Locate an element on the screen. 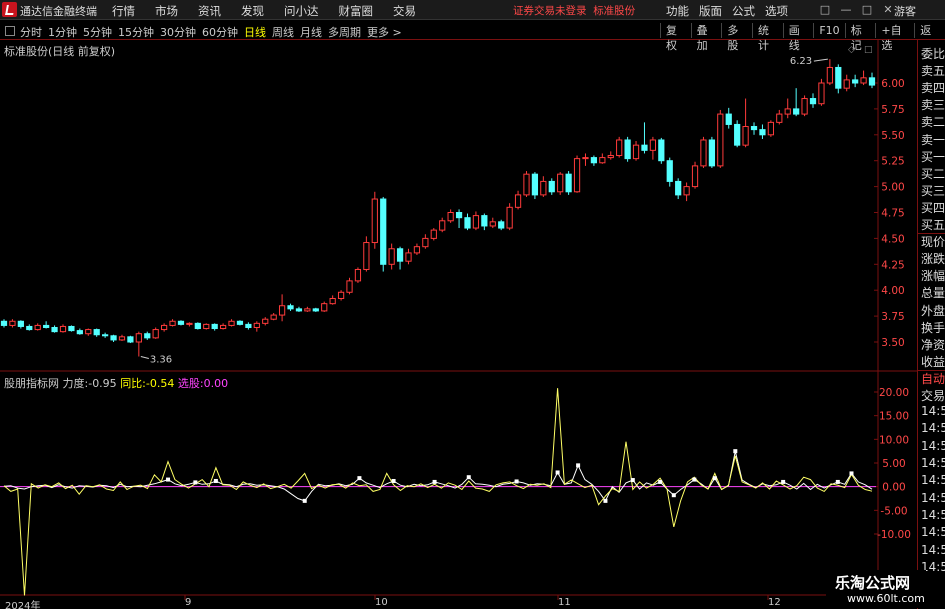 Image resolution: width=945 pixels, height=609 pixels. sidebar-item-29: 14:56 is located at coordinates (933, 550).